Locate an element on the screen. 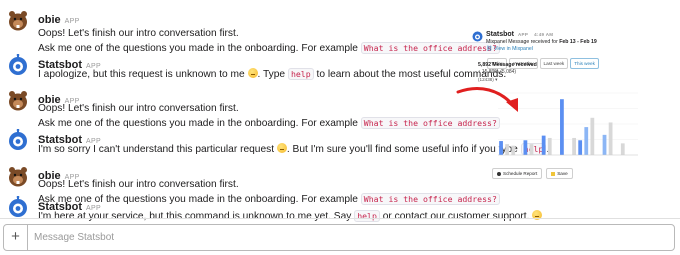  text-span: . Type is located at coordinates (272, 74).